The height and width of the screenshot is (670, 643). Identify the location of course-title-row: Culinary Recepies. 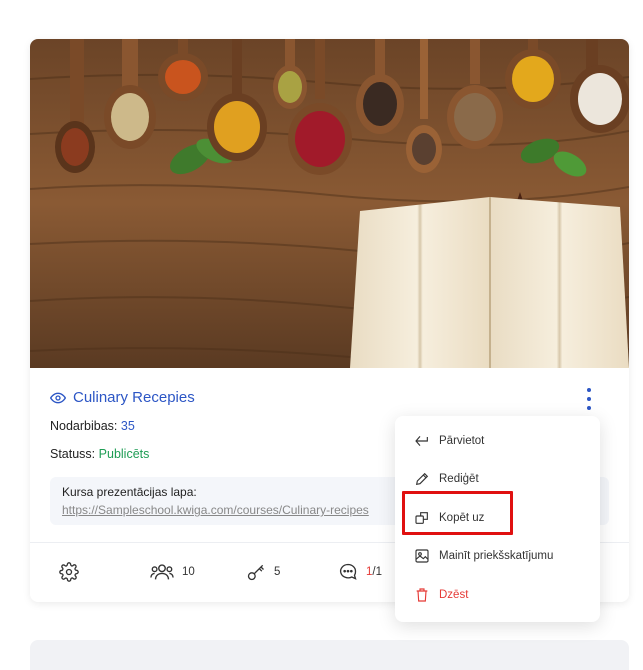
(122, 397).